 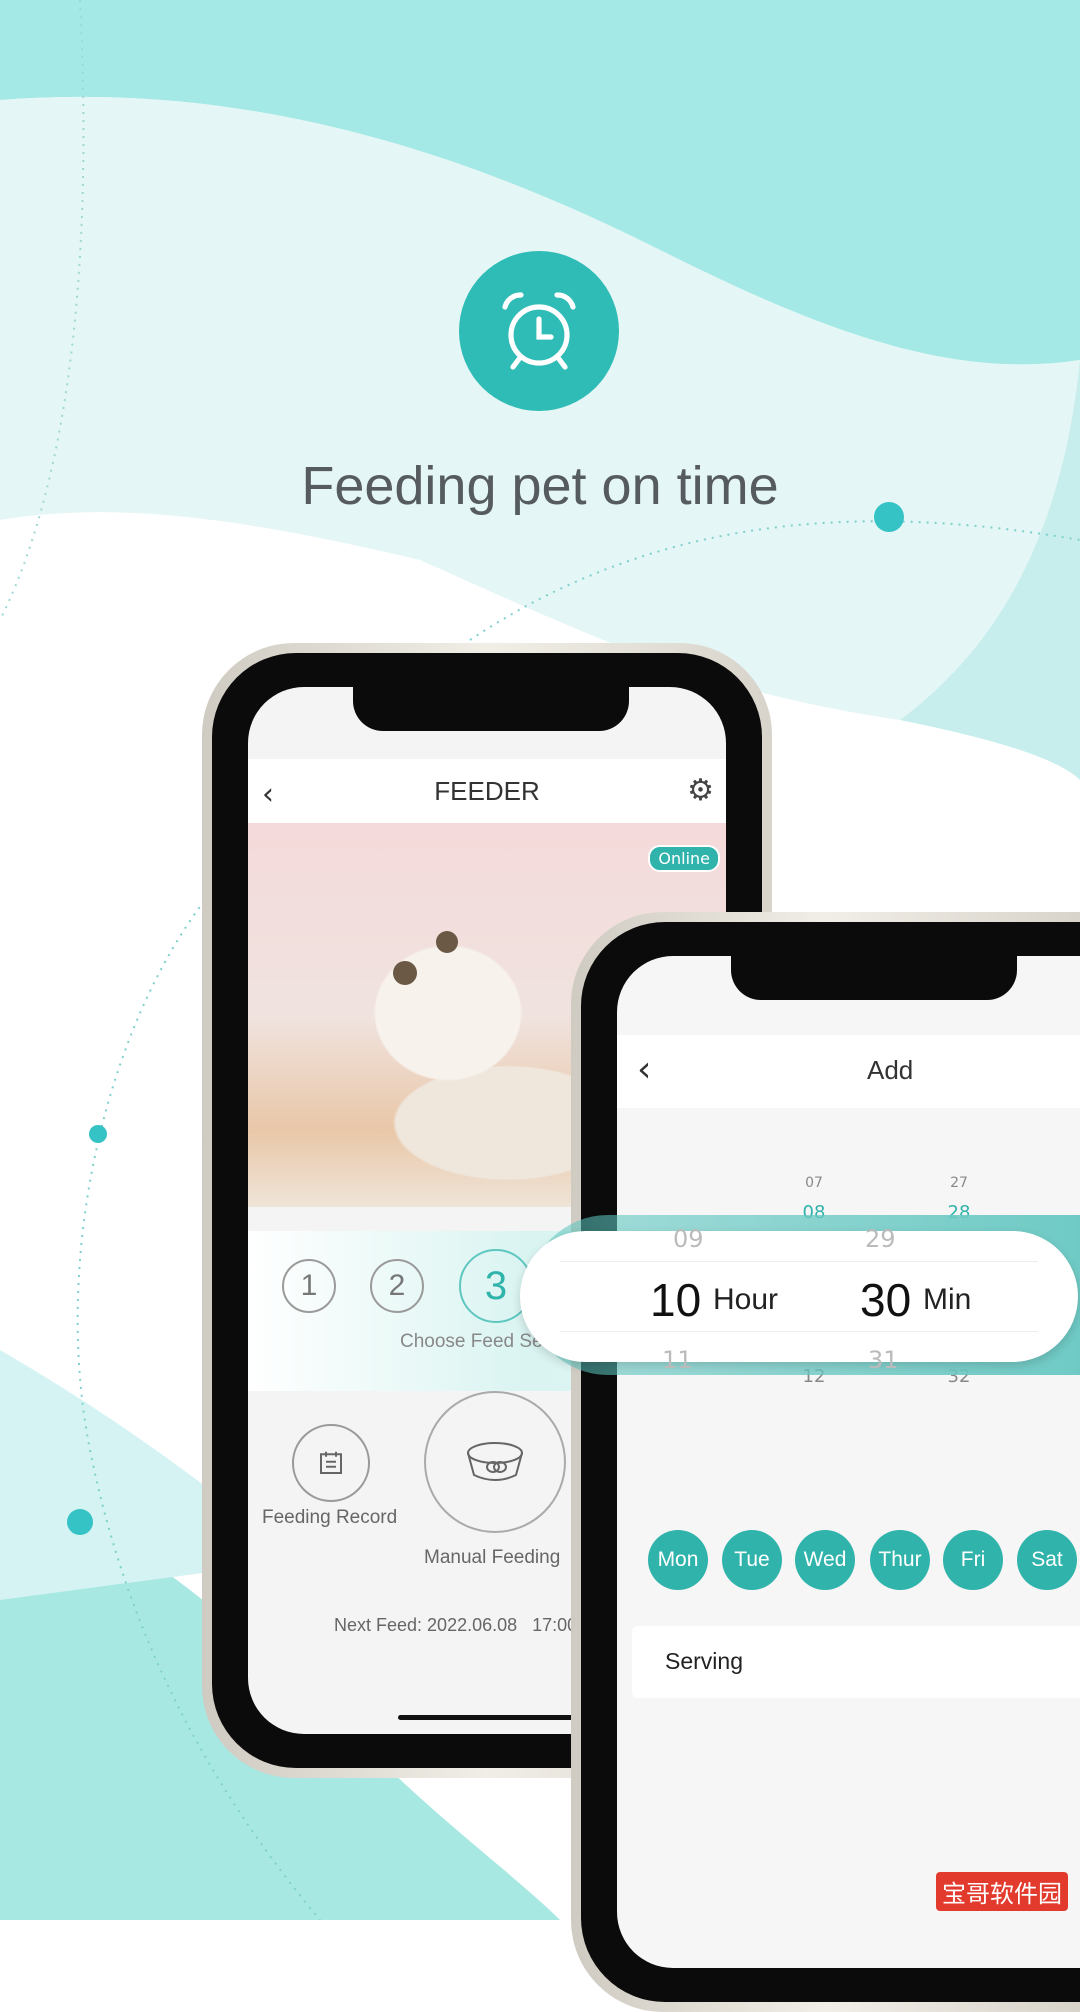 What do you see at coordinates (456, 1625) in the screenshot?
I see `next-feed-text: Next Feed: 2022.06.08 17:00` at bounding box center [456, 1625].